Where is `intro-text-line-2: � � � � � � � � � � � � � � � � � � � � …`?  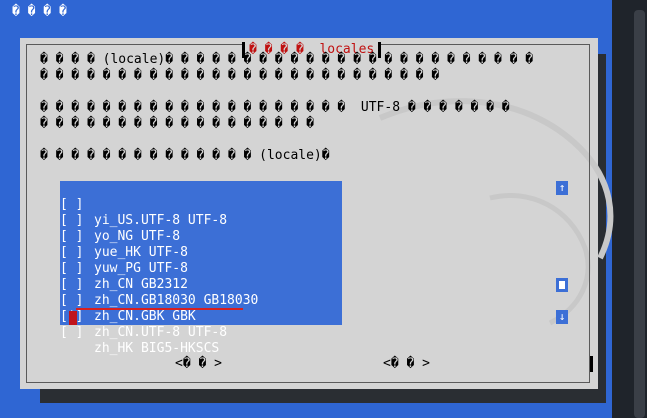 intro-text-line-2: � � � � � � � � � � � � � � � � � � � � … is located at coordinates (240, 75).